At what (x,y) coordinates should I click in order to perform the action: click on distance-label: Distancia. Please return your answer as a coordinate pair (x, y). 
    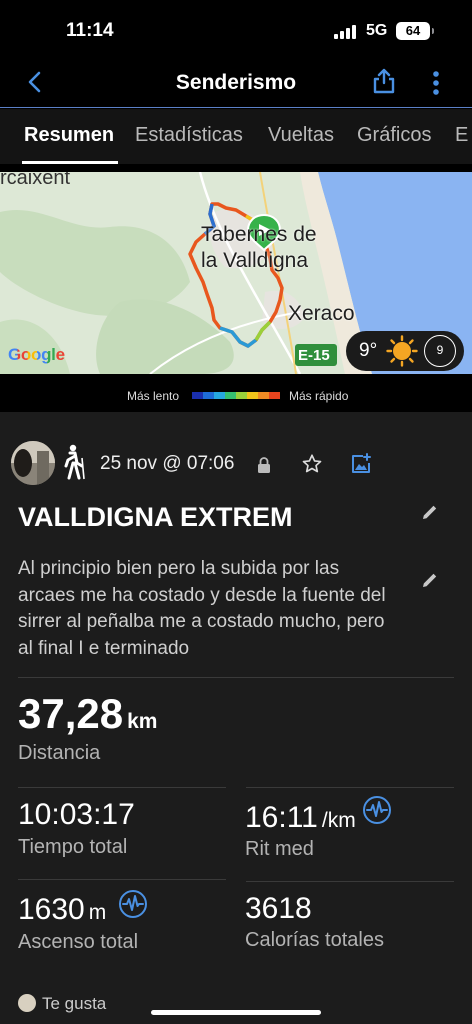
    Looking at the image, I should click on (59, 753).